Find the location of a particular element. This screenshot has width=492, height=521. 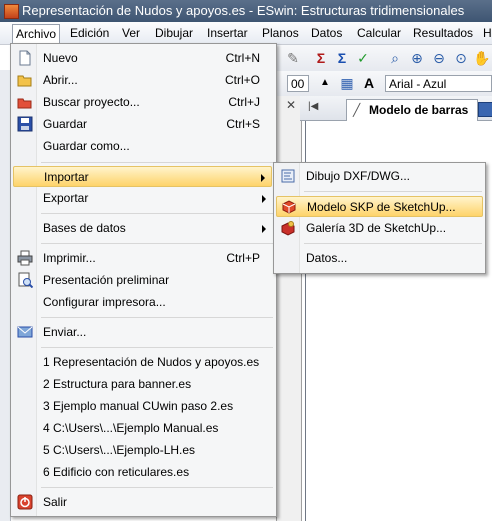

calendar-icon: ▦ is located at coordinates (347, 83).